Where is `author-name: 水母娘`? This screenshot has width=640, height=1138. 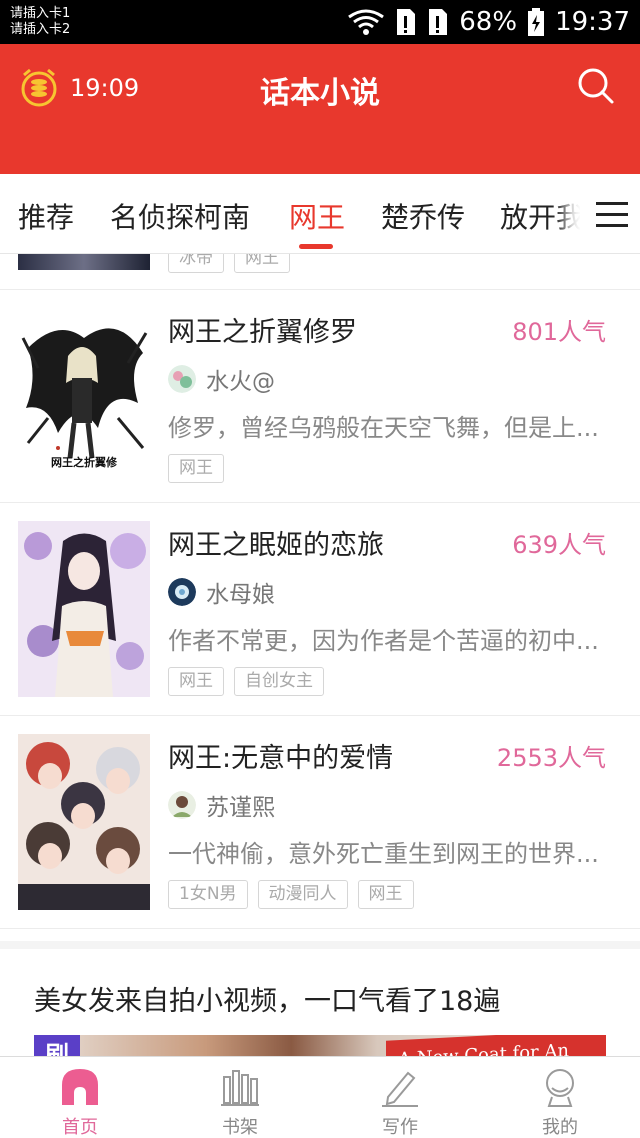 author-name: 水母娘 is located at coordinates (240, 595).